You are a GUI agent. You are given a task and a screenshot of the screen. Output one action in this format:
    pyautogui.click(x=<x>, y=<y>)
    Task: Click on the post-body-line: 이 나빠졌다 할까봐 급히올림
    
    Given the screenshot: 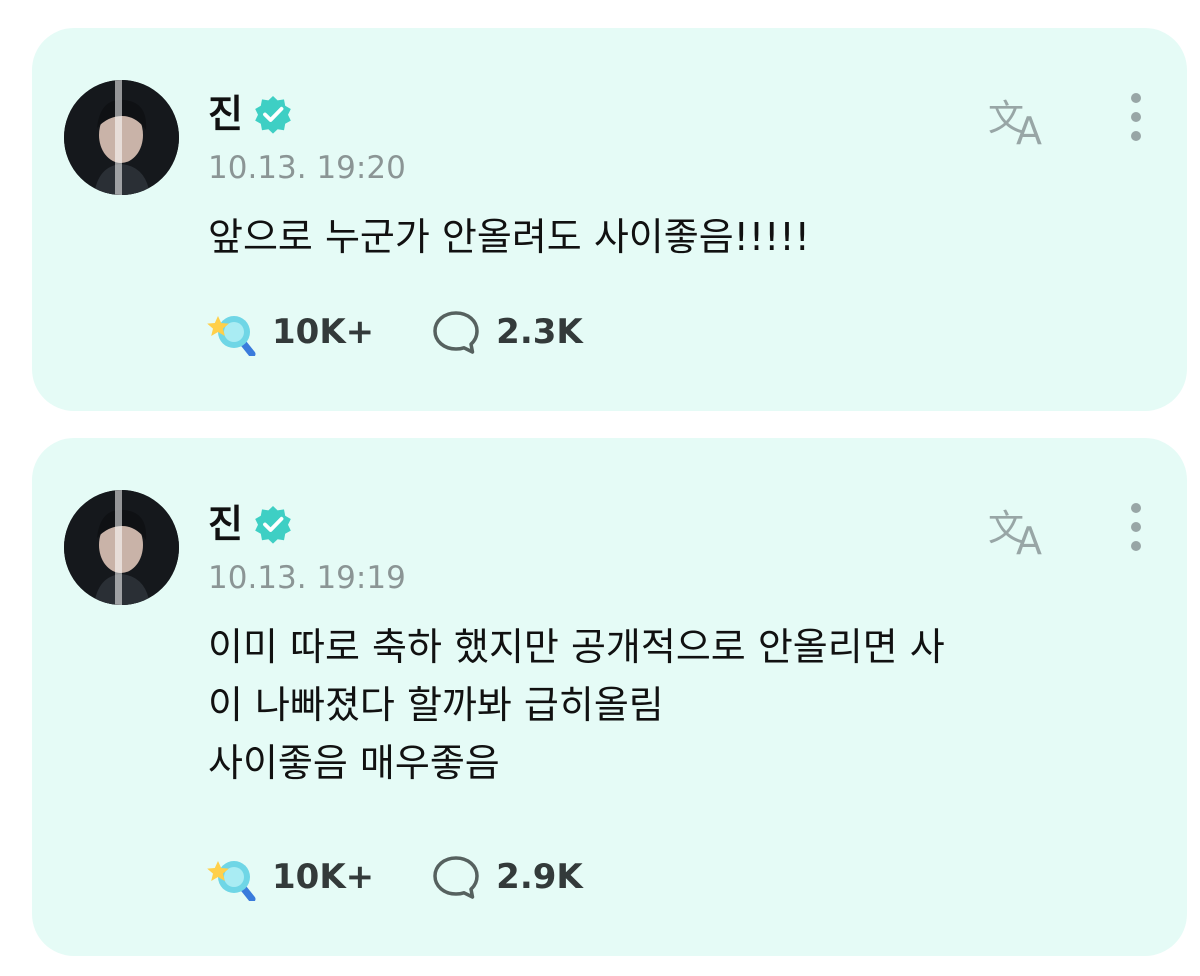 What is the action you would take?
    pyautogui.click(x=436, y=705)
    